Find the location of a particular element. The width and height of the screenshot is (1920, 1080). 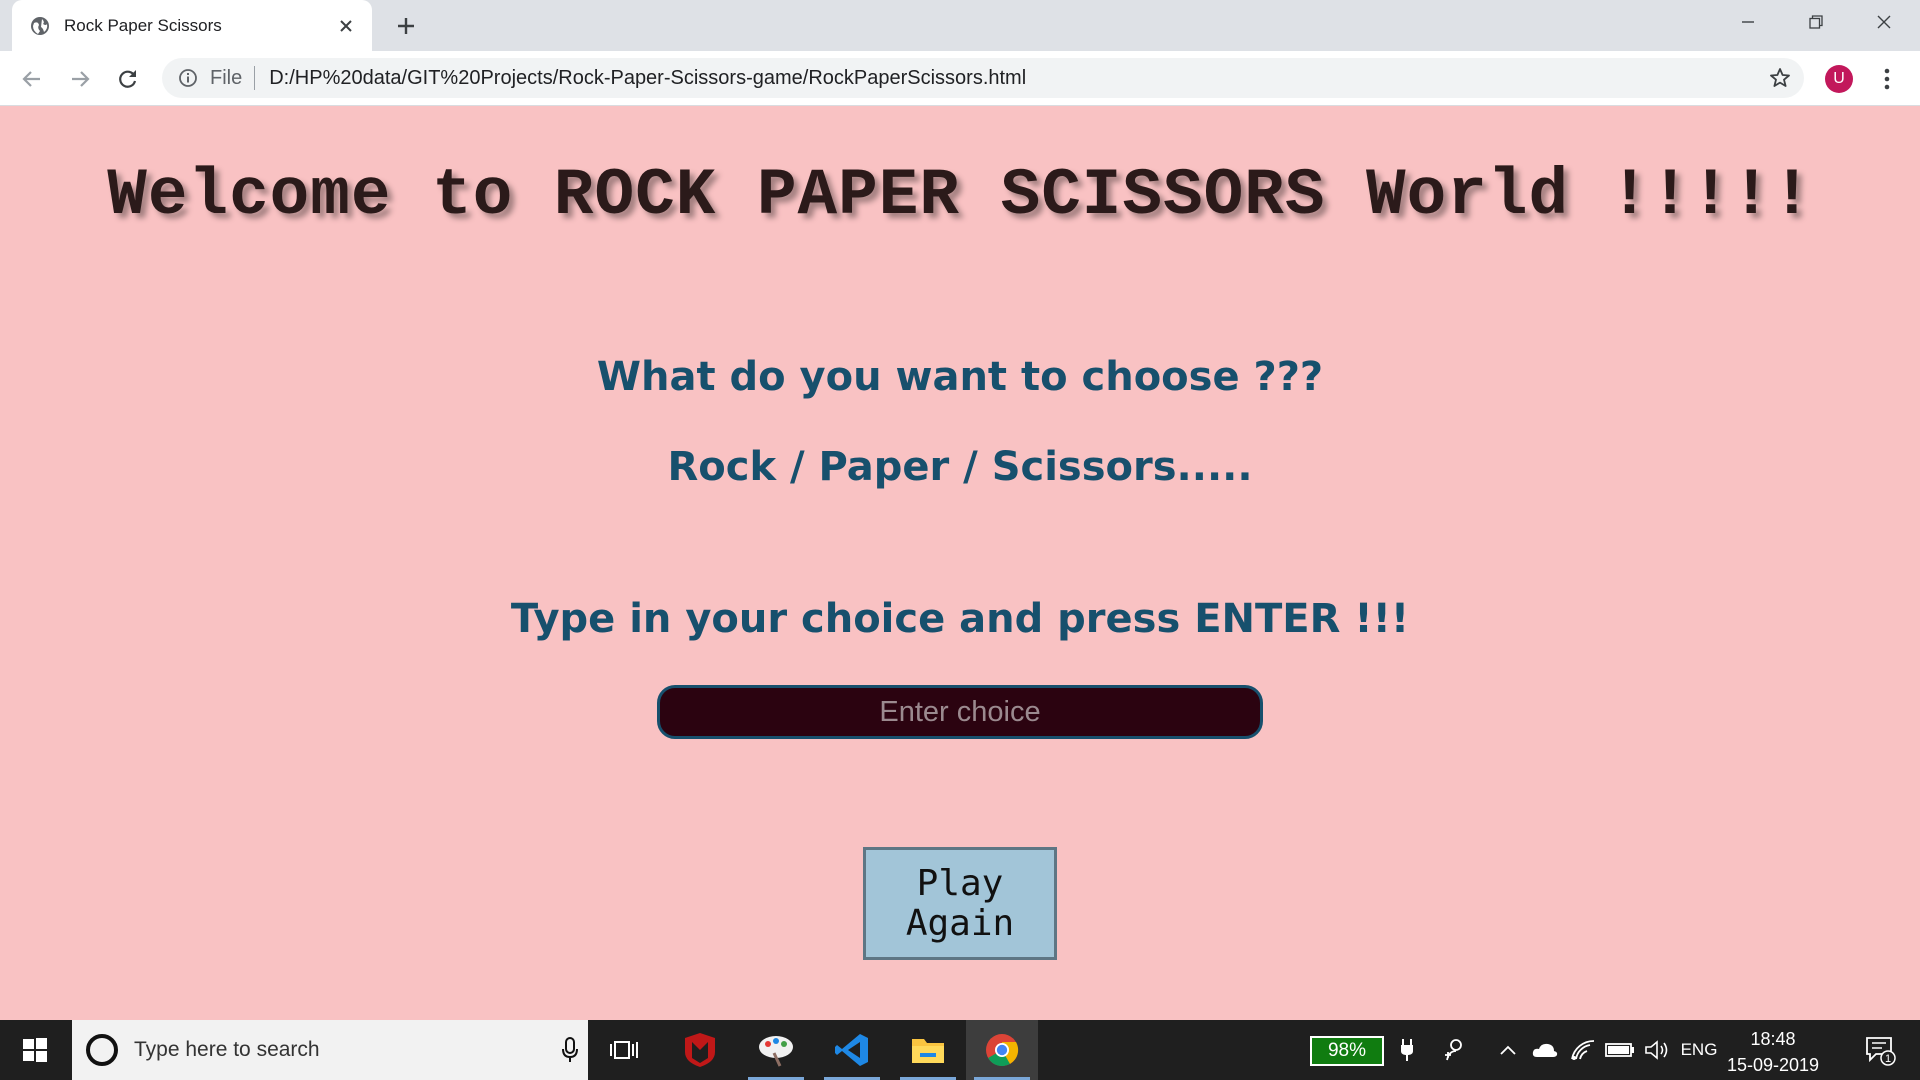

browser-tab-strip: Rock Paper Scissors is located at coordinates (960, 25).